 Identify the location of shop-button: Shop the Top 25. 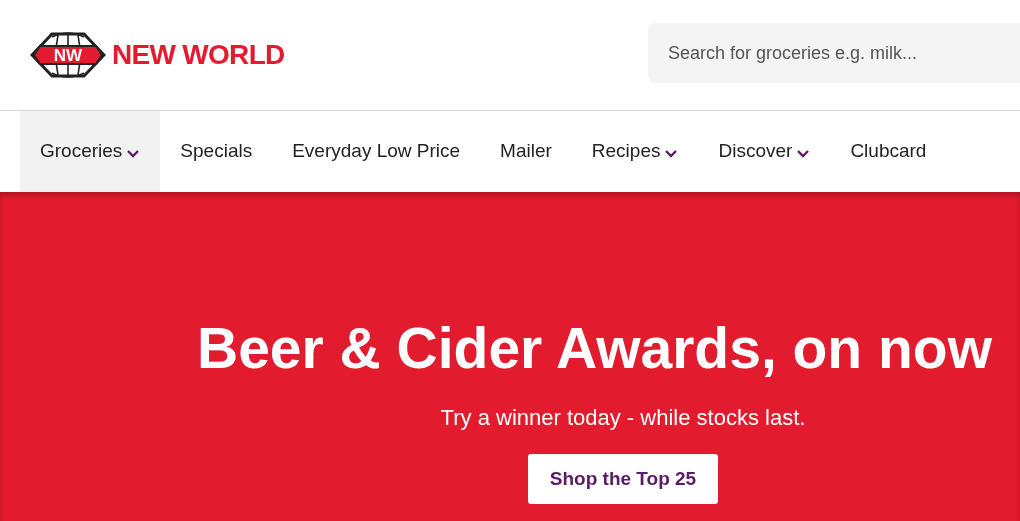
(623, 479).